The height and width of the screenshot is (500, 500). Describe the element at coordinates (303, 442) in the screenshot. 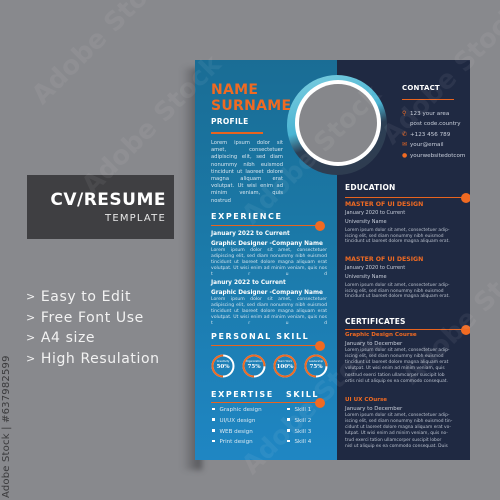

I see `skill-label: Skill 4` at that location.